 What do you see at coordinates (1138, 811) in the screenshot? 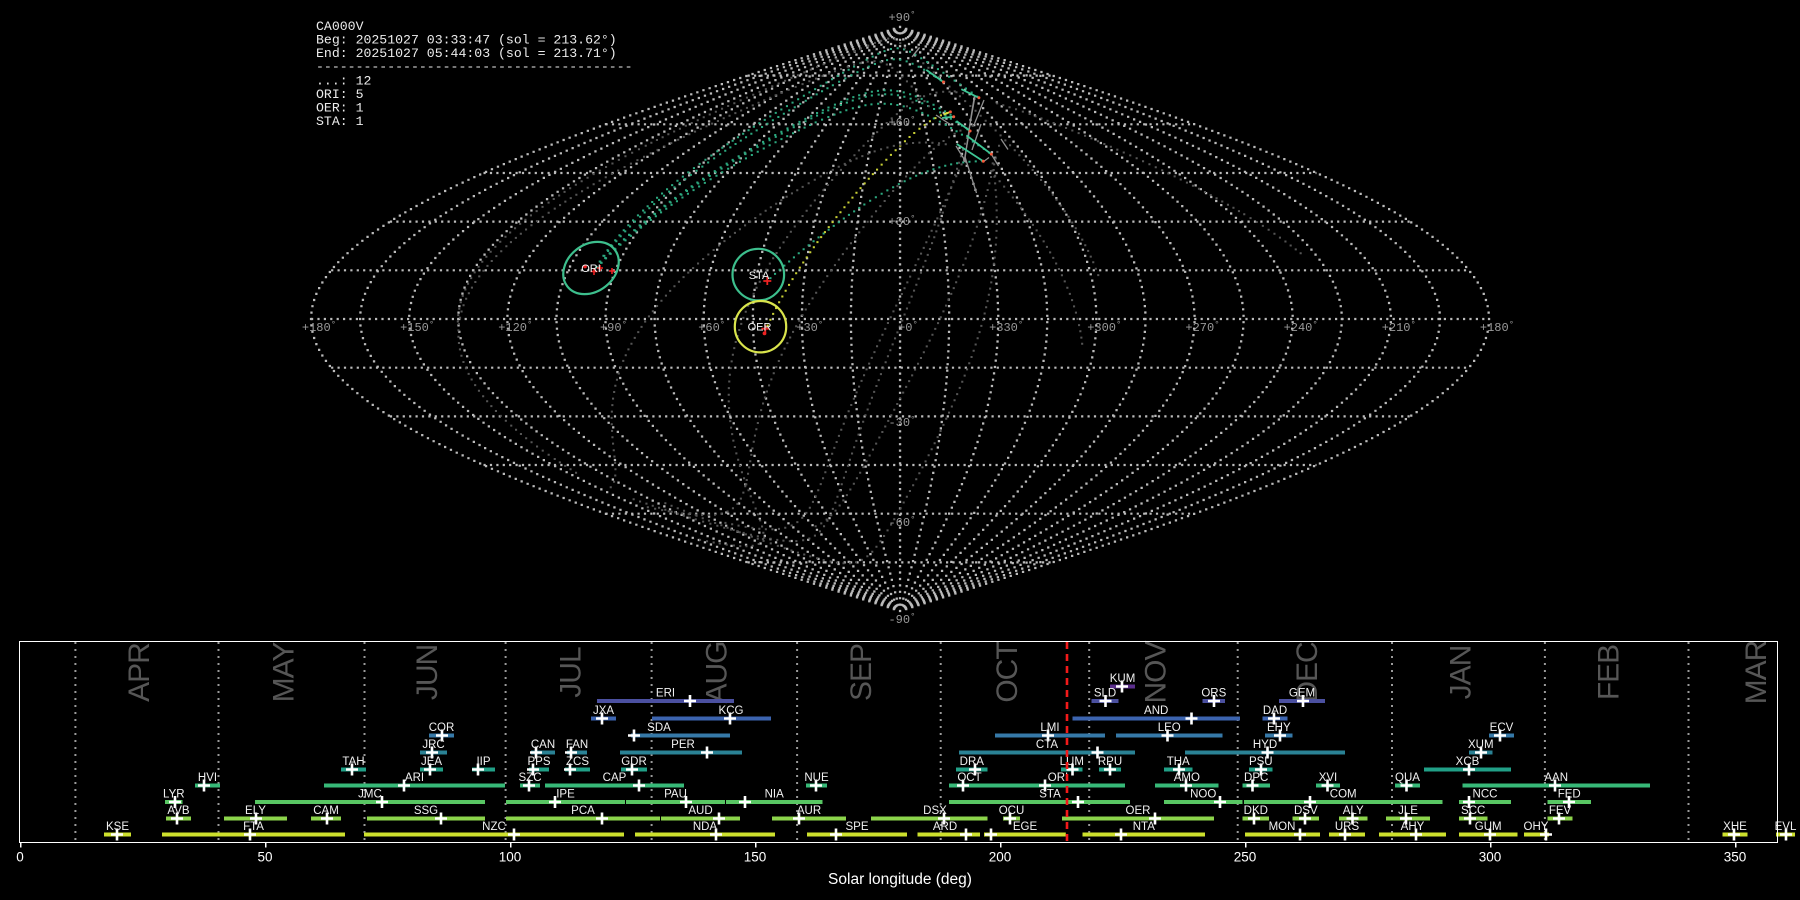
I see `svg-text: OER` at bounding box center [1138, 811].